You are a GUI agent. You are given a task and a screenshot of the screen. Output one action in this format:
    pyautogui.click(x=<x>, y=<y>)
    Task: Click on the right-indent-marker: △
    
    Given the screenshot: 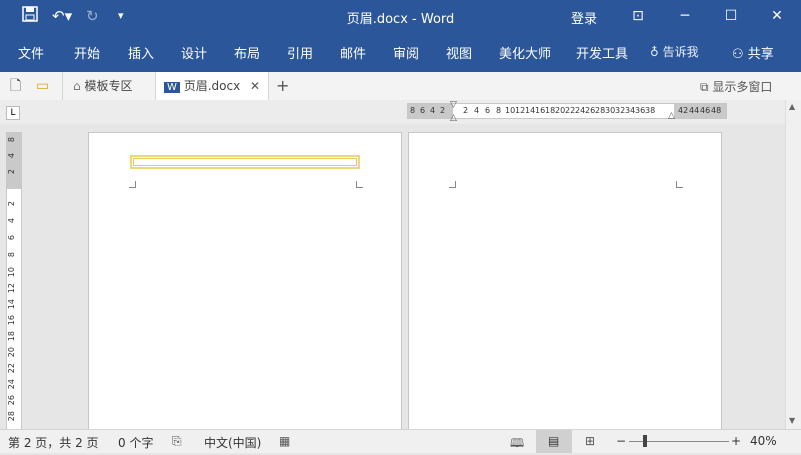 What is the action you would take?
    pyautogui.click(x=671, y=116)
    